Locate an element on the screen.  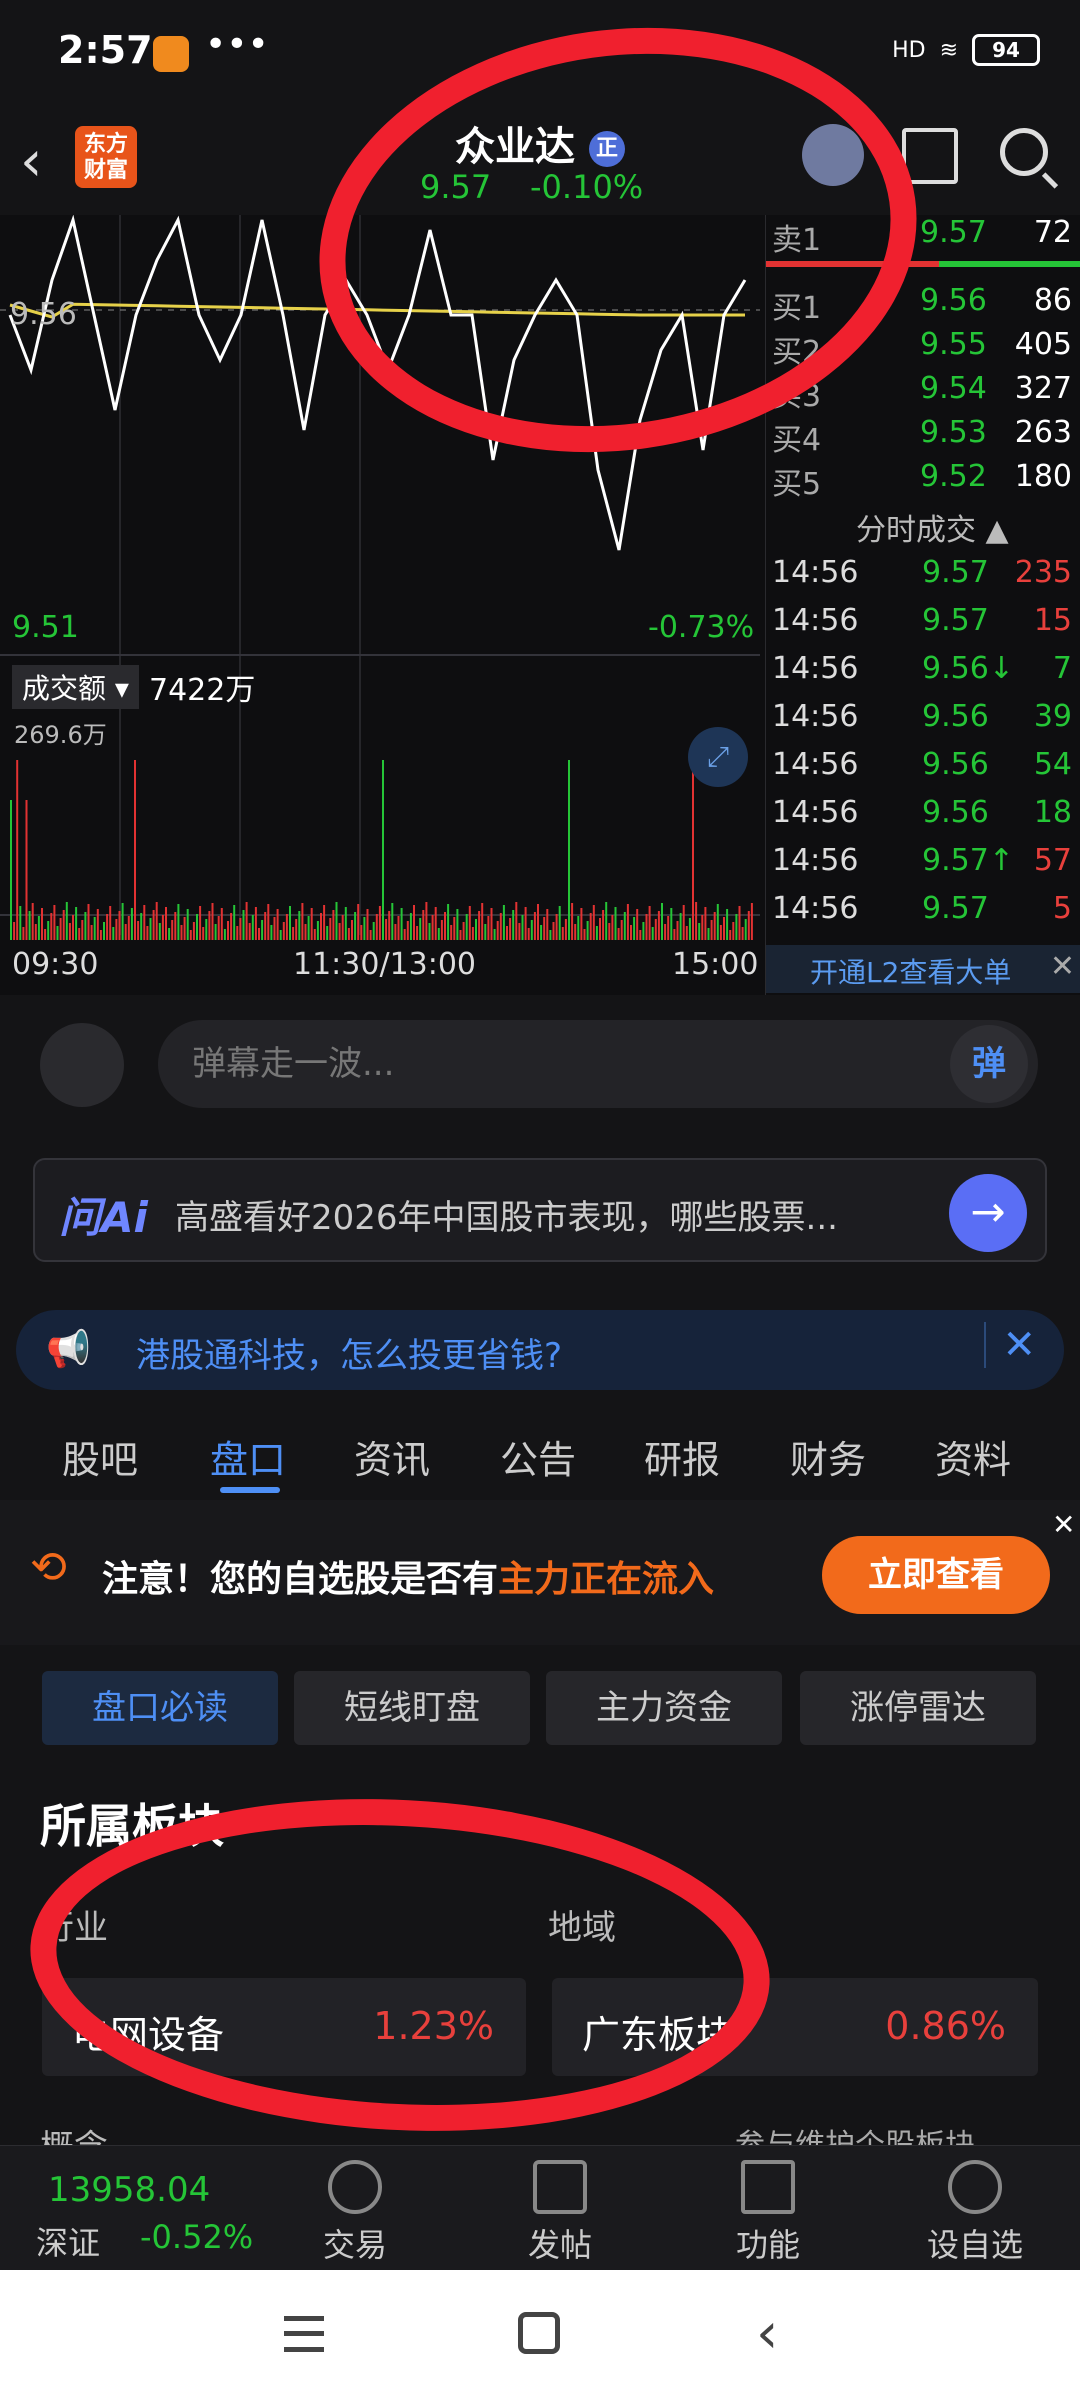
stock-header: ‹ 东方 财富 众业达 正 9.57 -0.10% is located at coordinates (540, 162).